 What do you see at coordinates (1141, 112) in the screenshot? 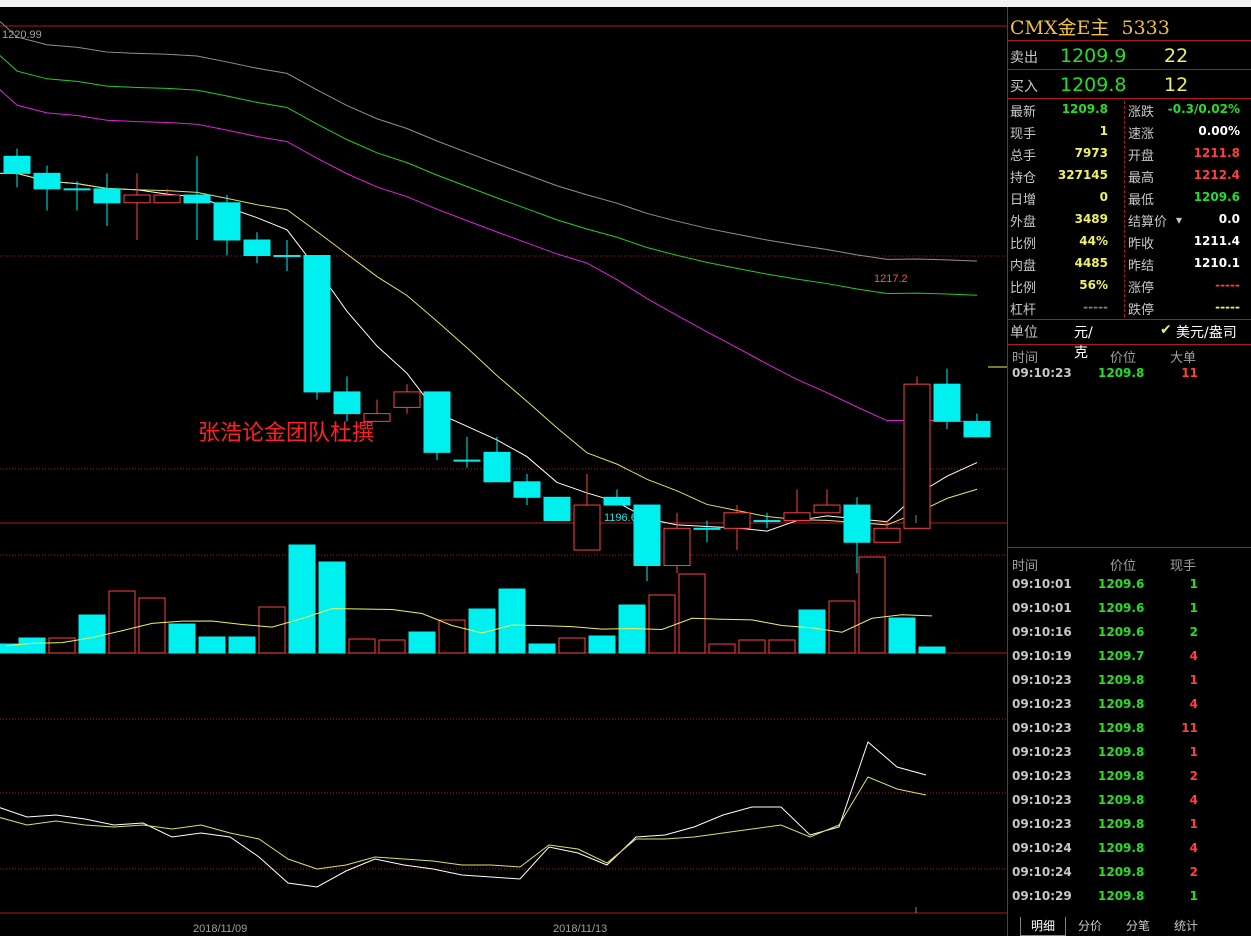
I see `stat-label: 涨跌` at bounding box center [1141, 112].